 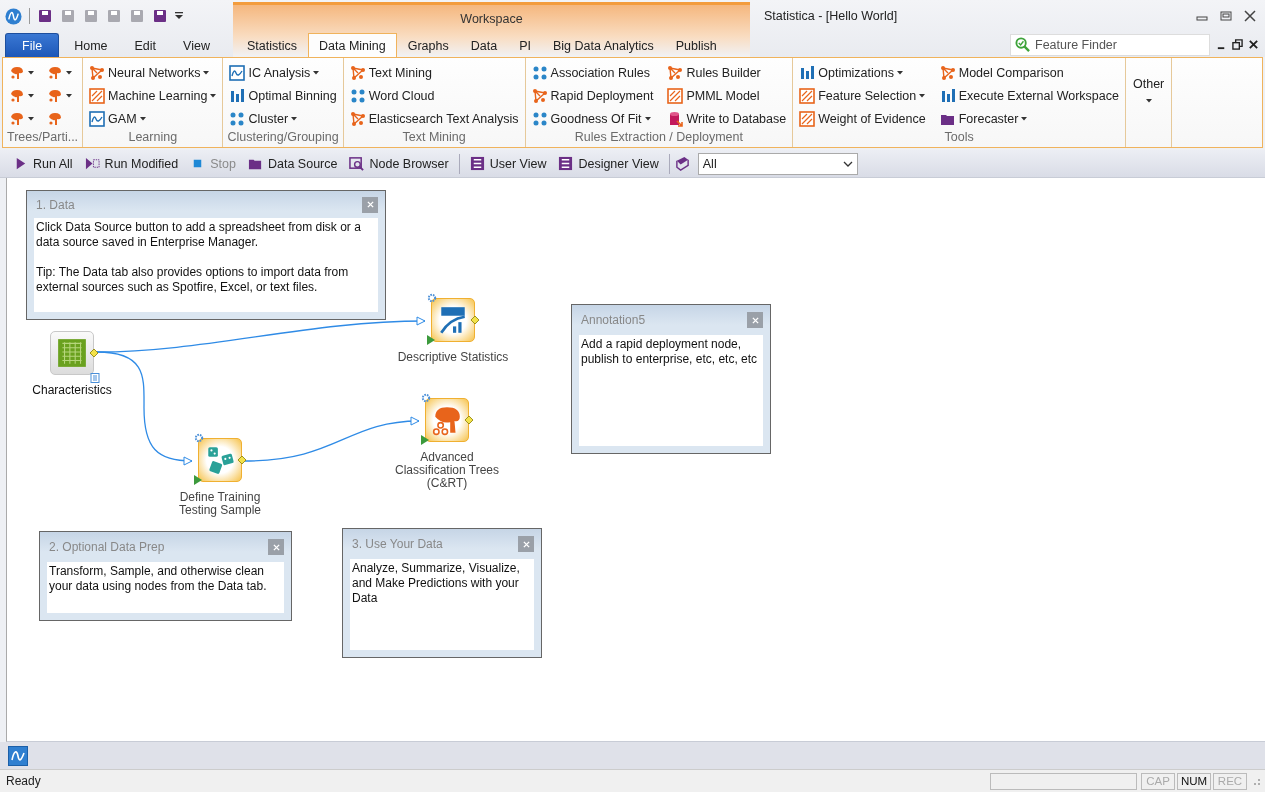 What do you see at coordinates (283, 118) in the screenshot?
I see `ribbon-button: Cluster` at bounding box center [283, 118].